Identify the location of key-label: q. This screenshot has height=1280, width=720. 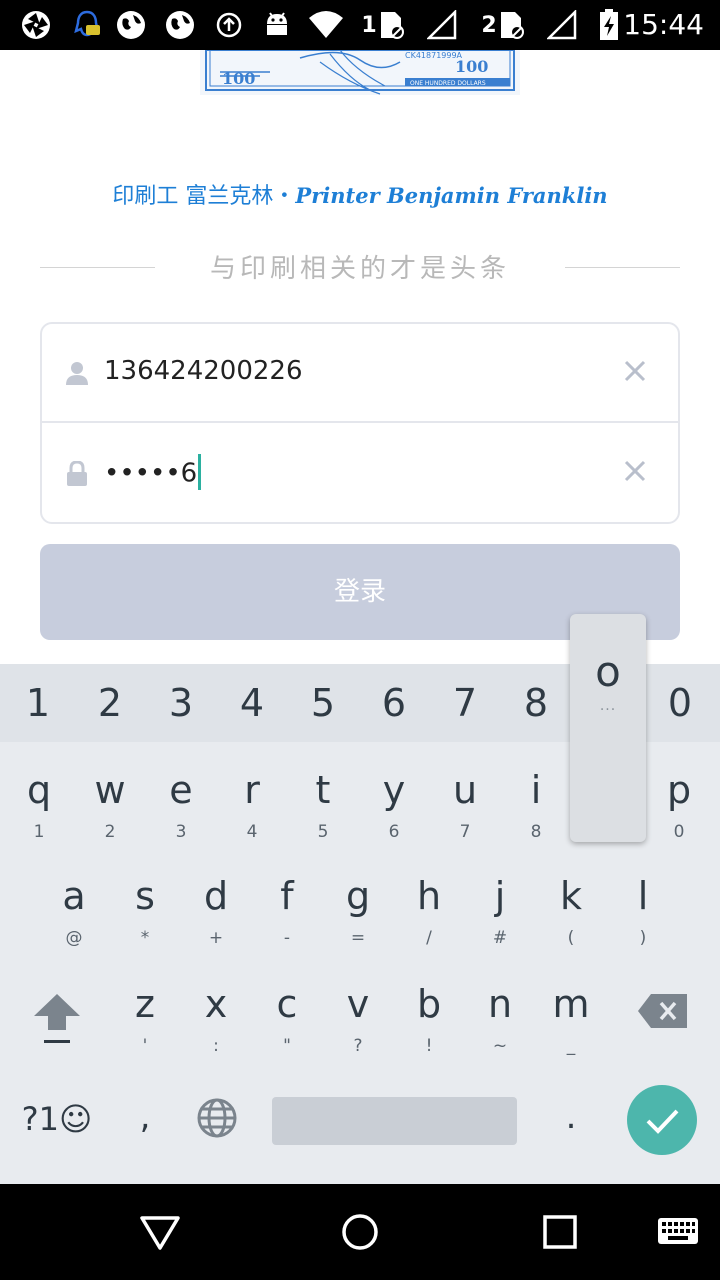
(39, 790).